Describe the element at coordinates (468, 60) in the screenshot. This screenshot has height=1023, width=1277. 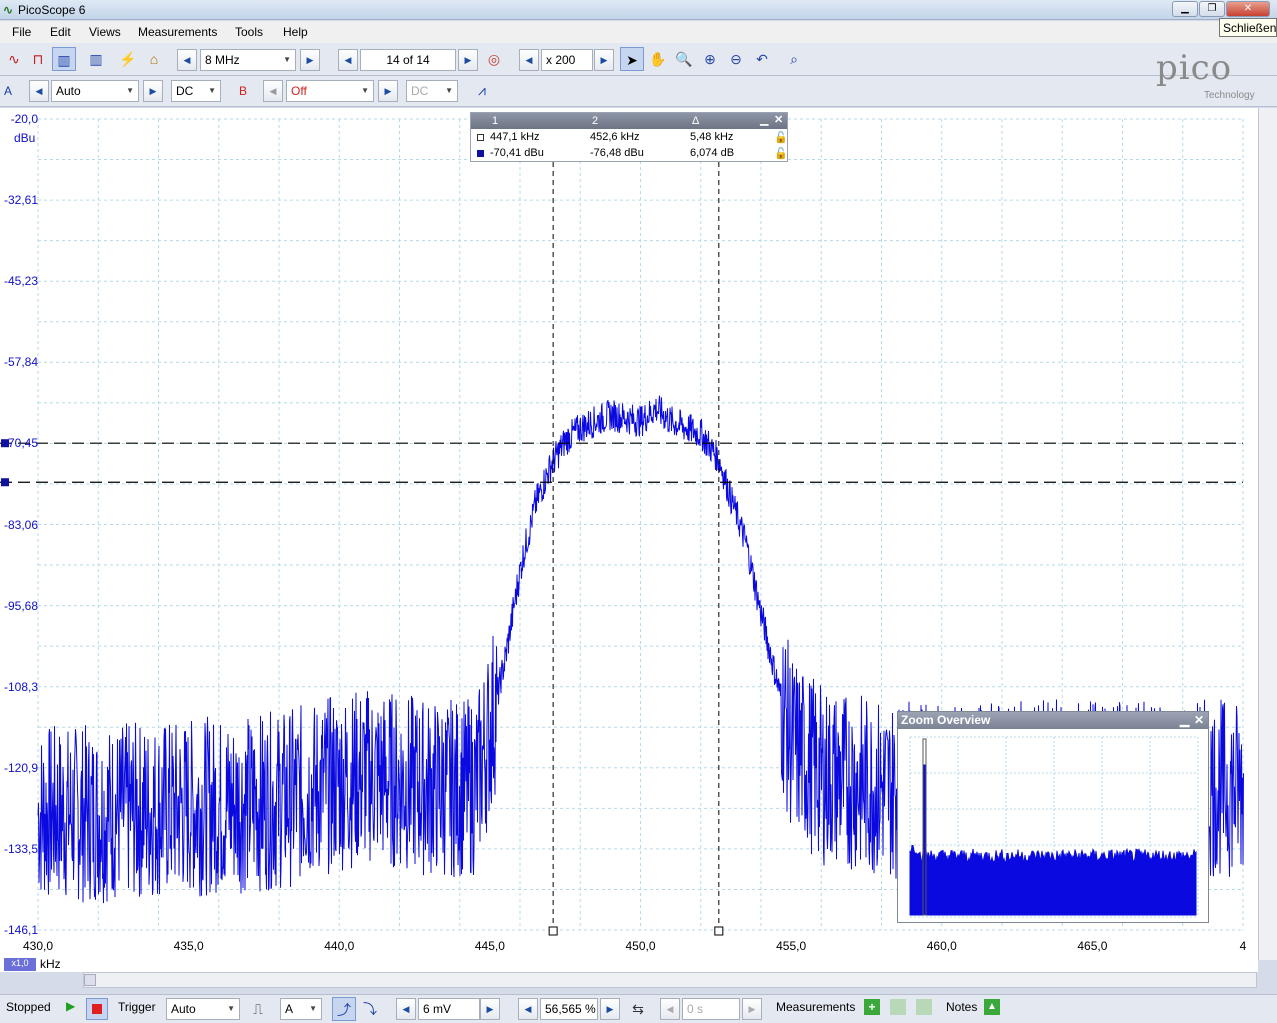
I see `buffer-next: ▶` at that location.